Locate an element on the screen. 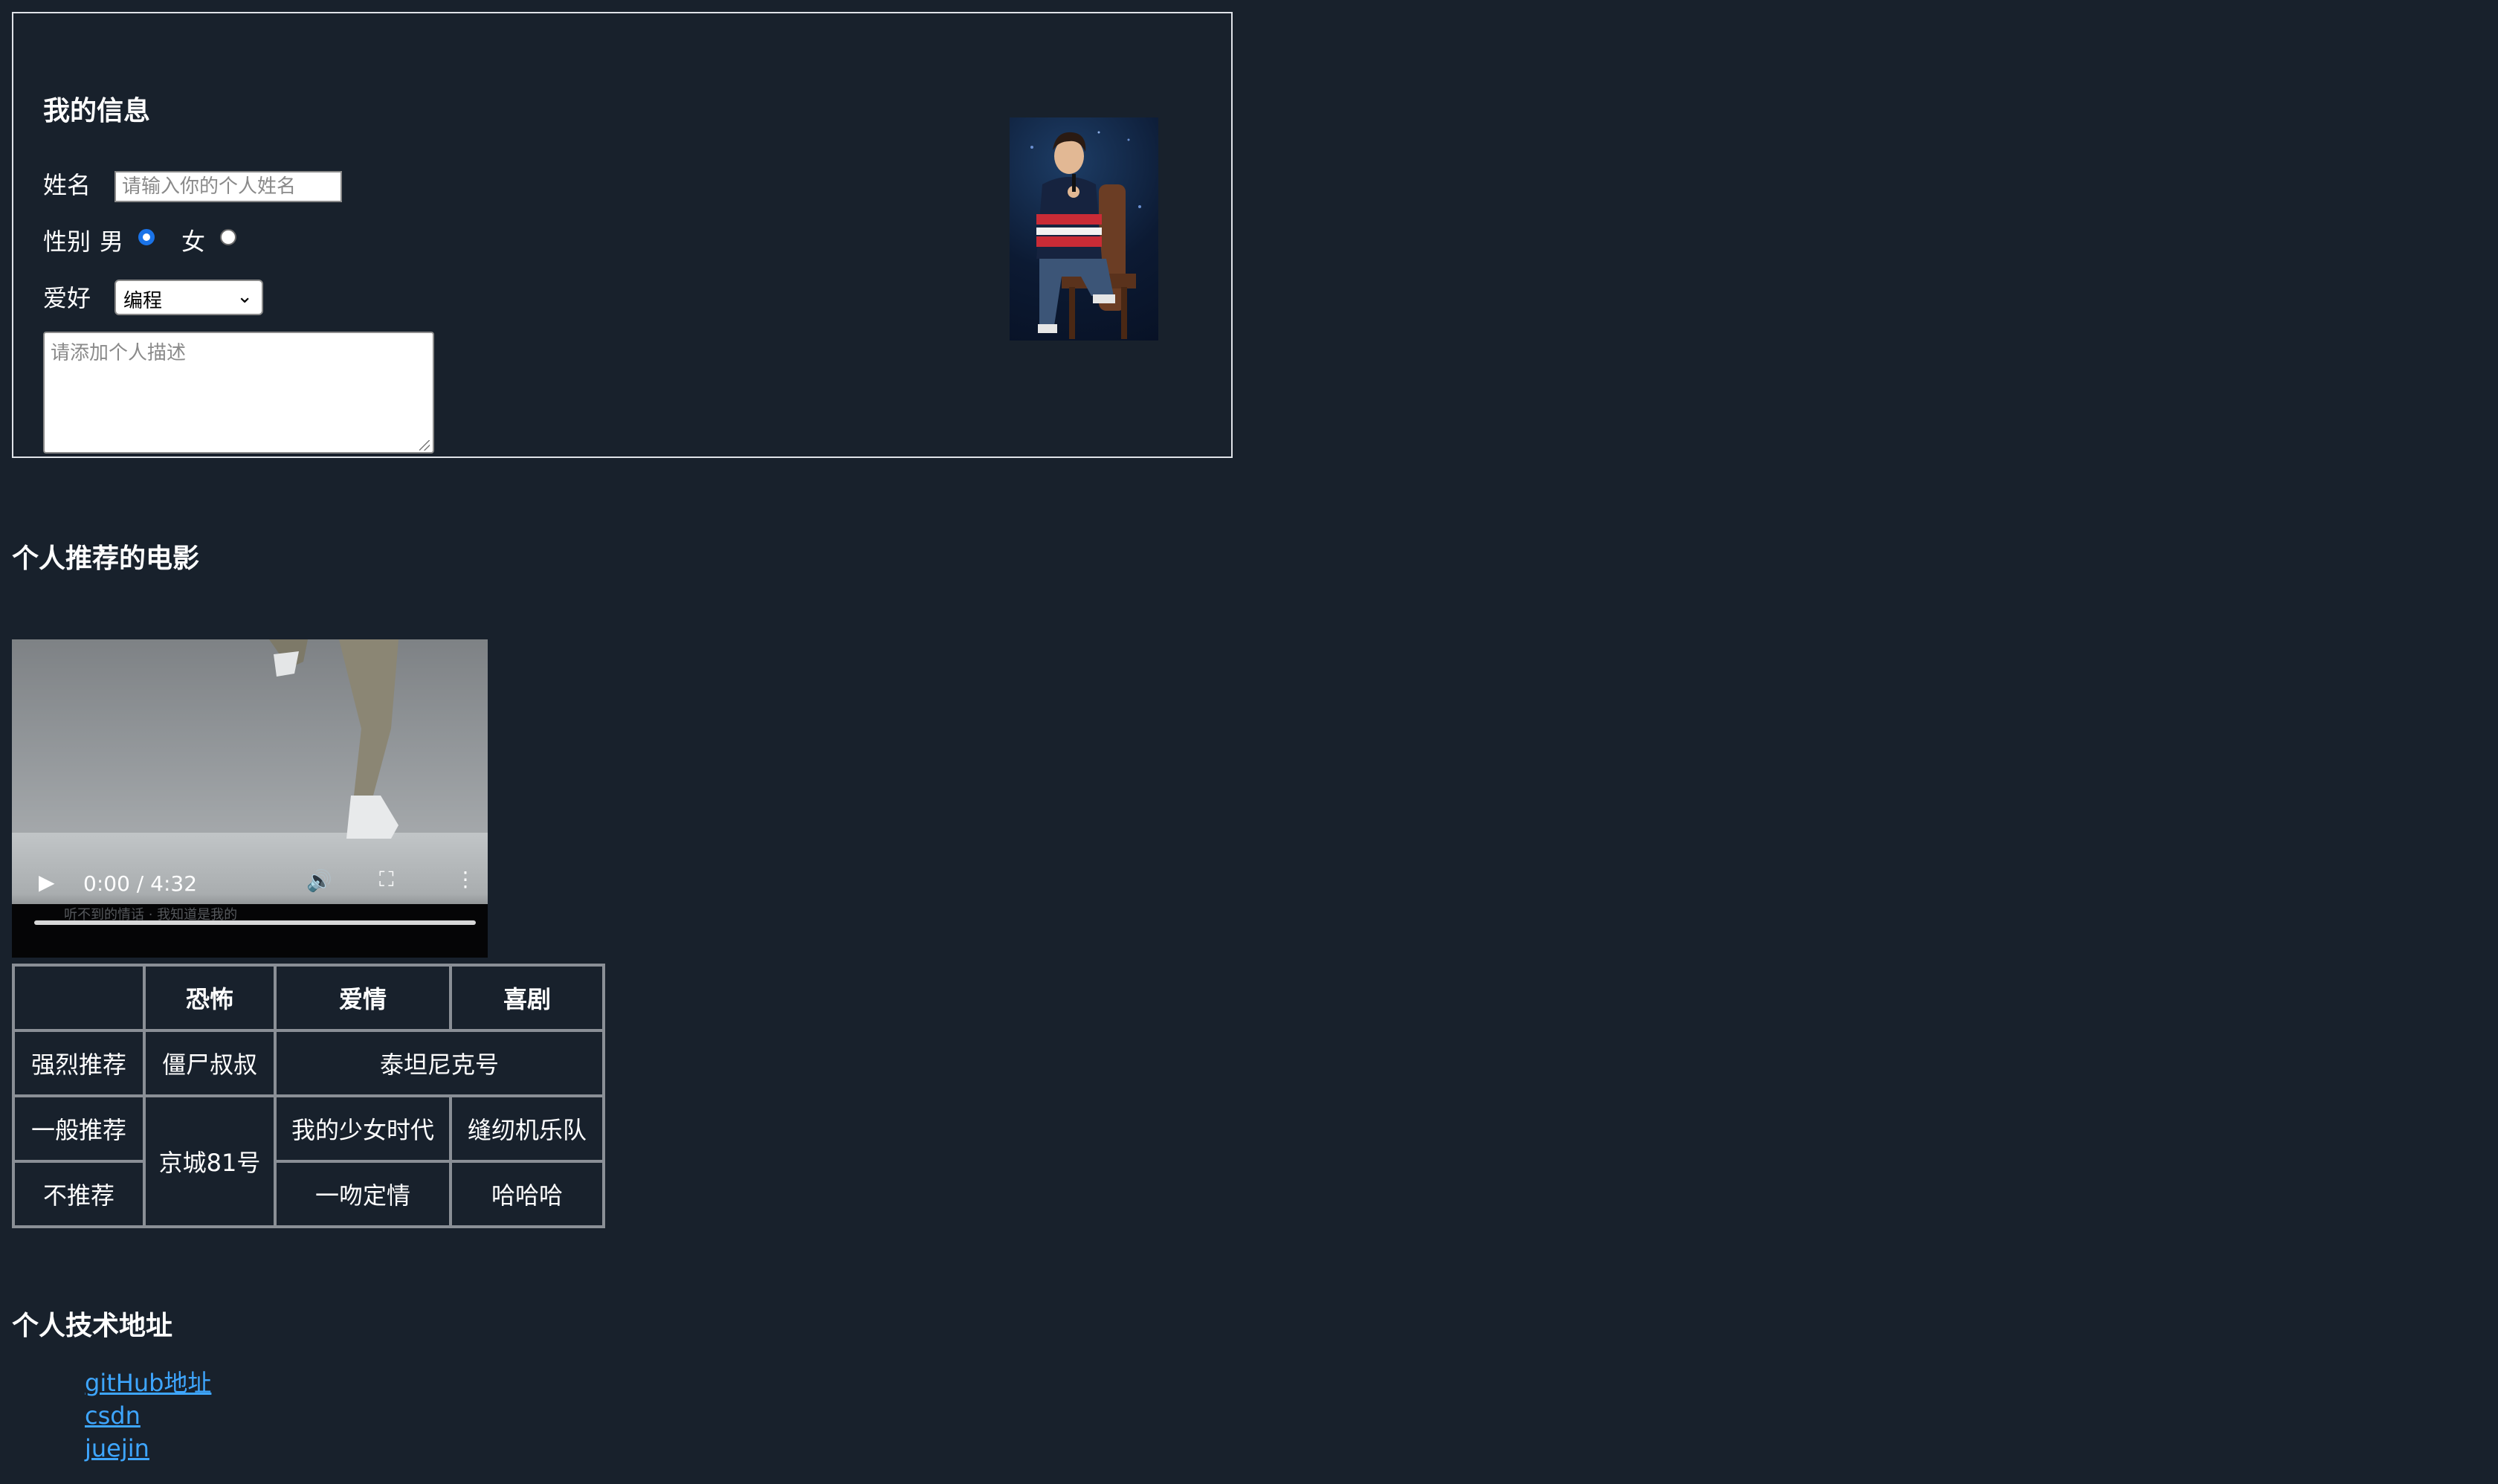 The image size is (2498, 1484). table-header-empty is located at coordinates (78, 997).